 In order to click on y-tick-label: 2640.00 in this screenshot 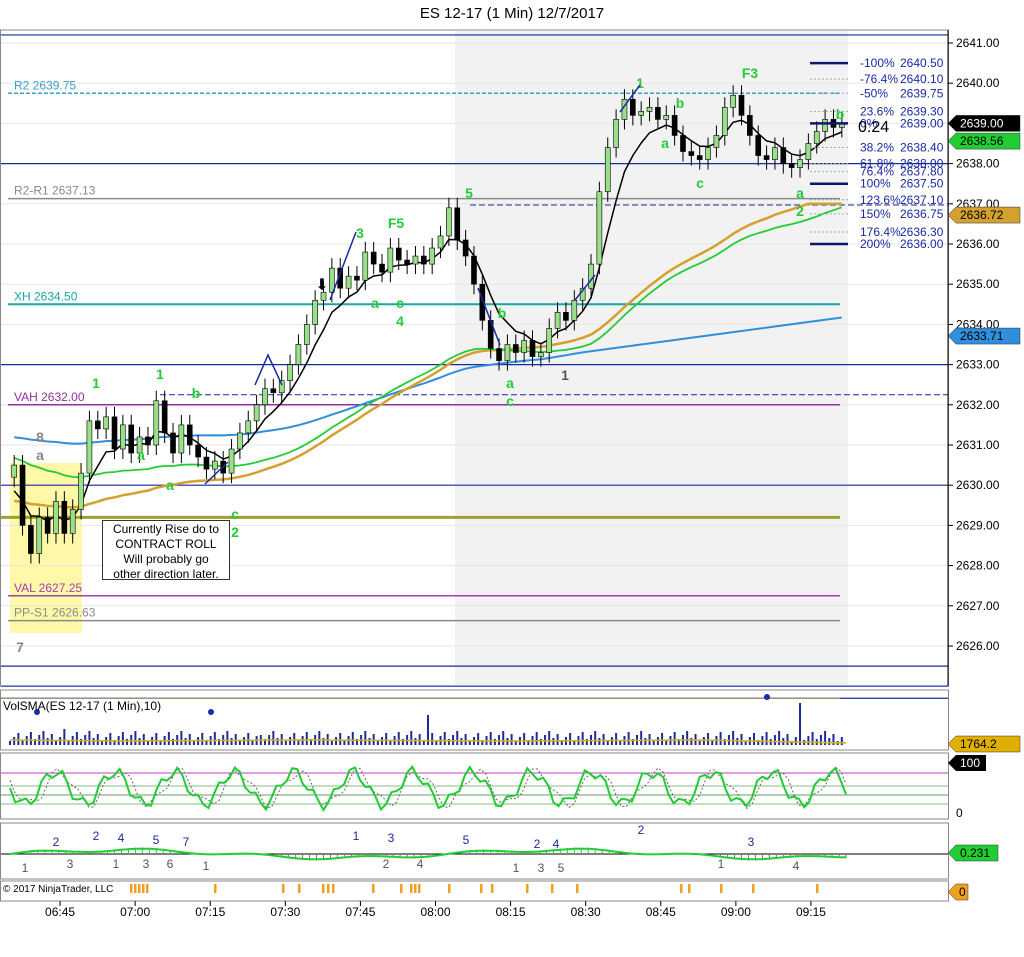, I will do `click(978, 83)`.